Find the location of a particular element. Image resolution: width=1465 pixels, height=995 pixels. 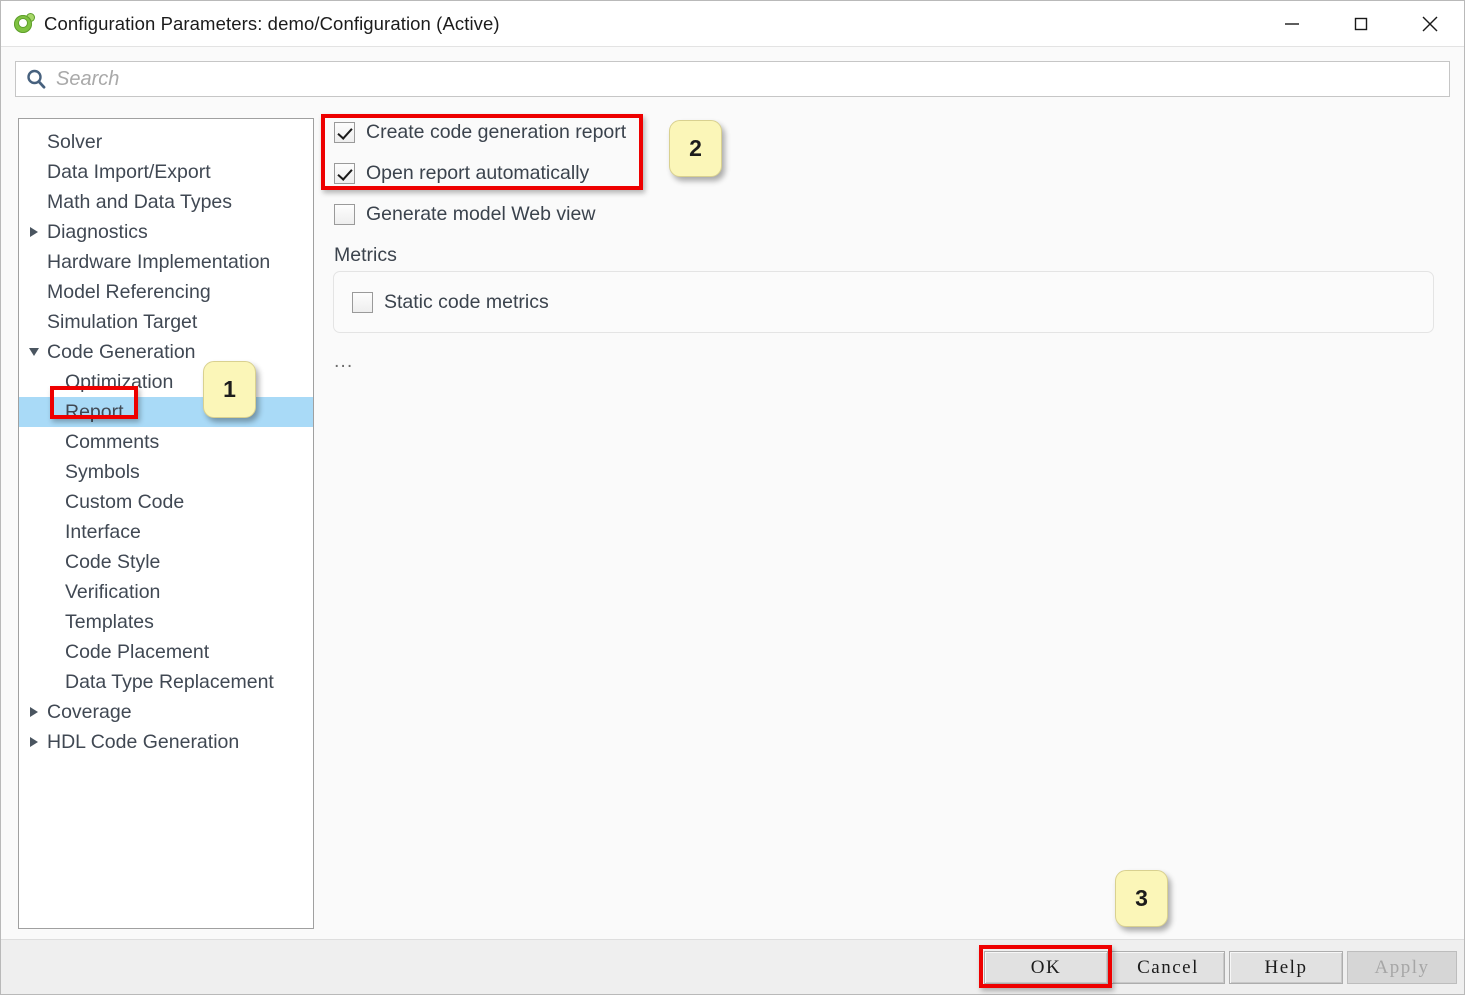

sidebar-item-custom-code: Custom Code is located at coordinates (166, 502).